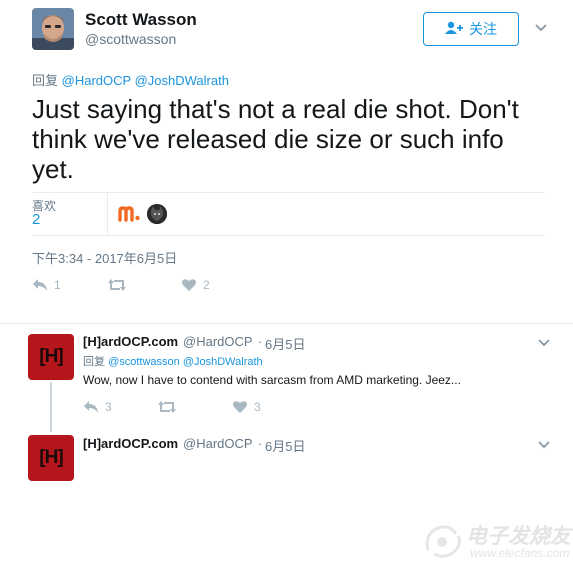 The height and width of the screenshot is (572, 573). Describe the element at coordinates (520, 553) in the screenshot. I see `watermark-url: www.elecfans.com` at that location.